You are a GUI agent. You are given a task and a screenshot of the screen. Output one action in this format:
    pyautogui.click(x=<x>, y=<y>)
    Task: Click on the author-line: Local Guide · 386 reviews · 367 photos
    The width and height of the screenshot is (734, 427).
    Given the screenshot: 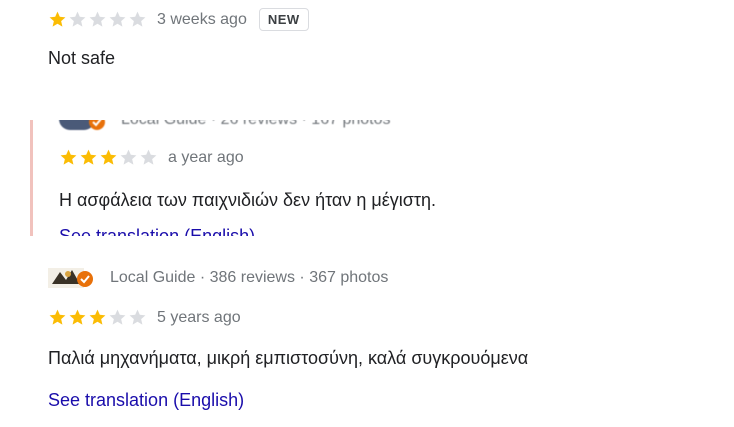 What is the action you would take?
    pyautogui.click(x=218, y=278)
    